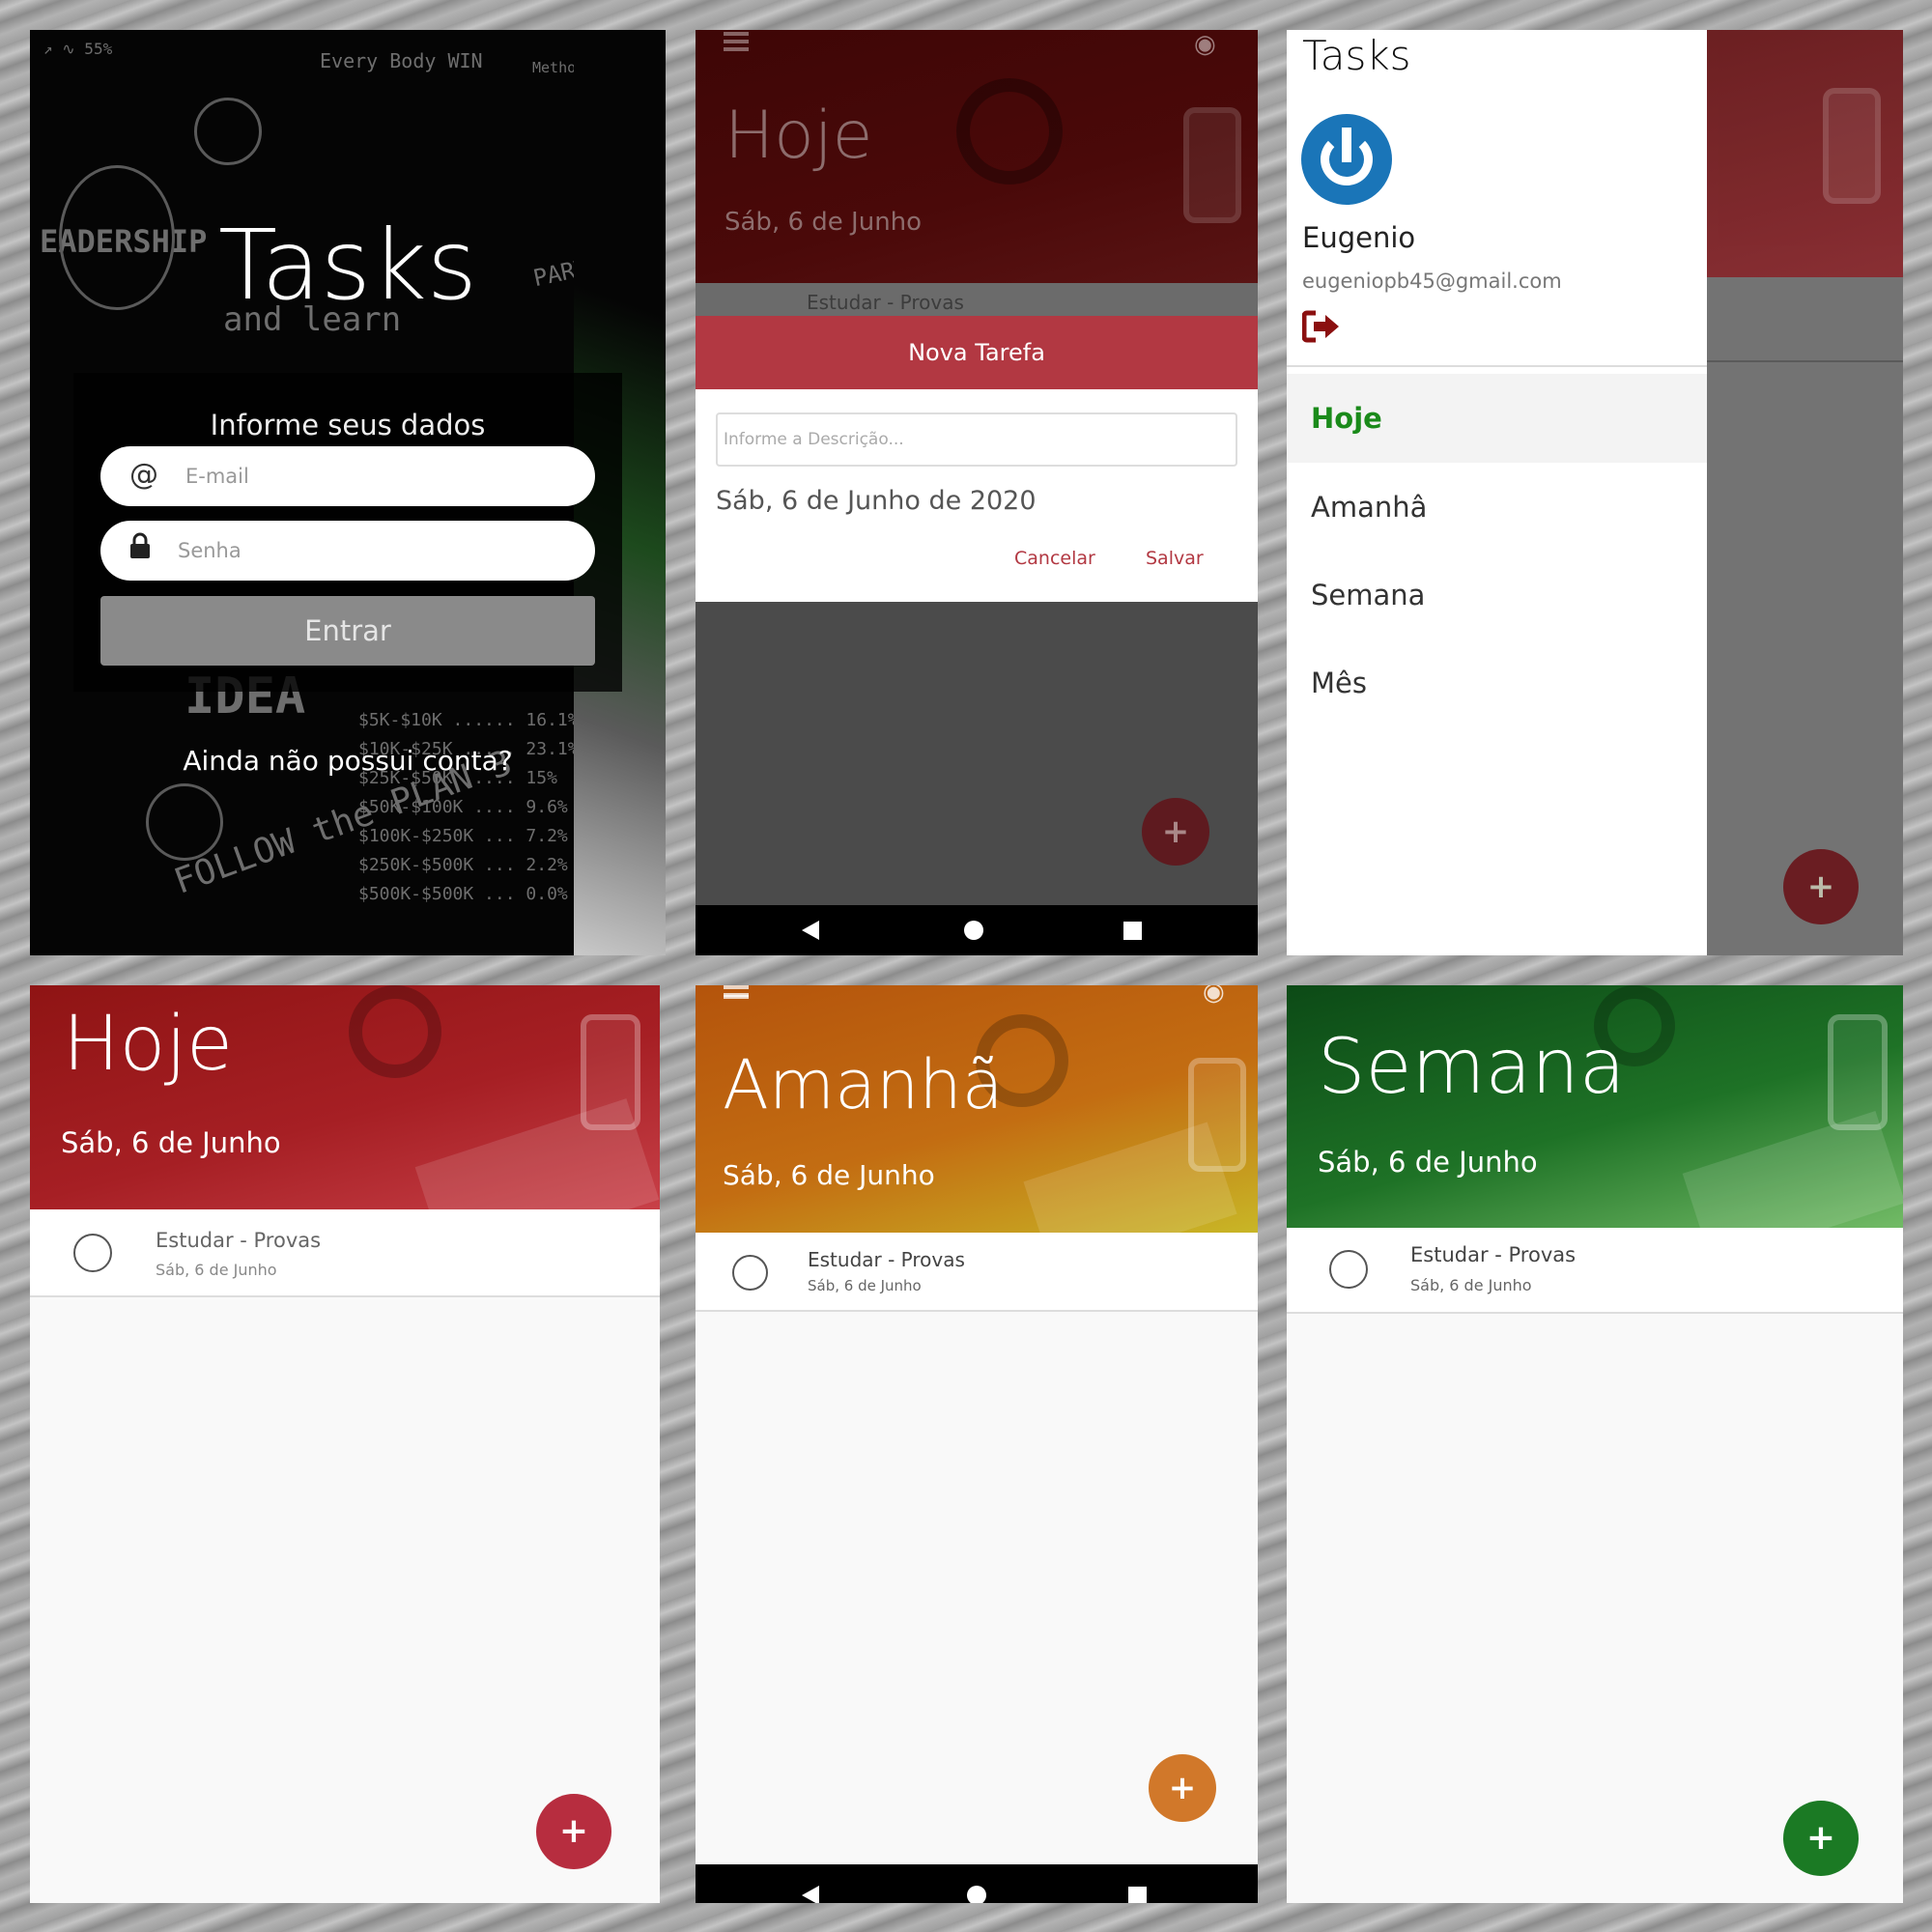 The image size is (1932, 1932). Describe the element at coordinates (1497, 683) in the screenshot. I see `menu-item-mes: Mês` at that location.